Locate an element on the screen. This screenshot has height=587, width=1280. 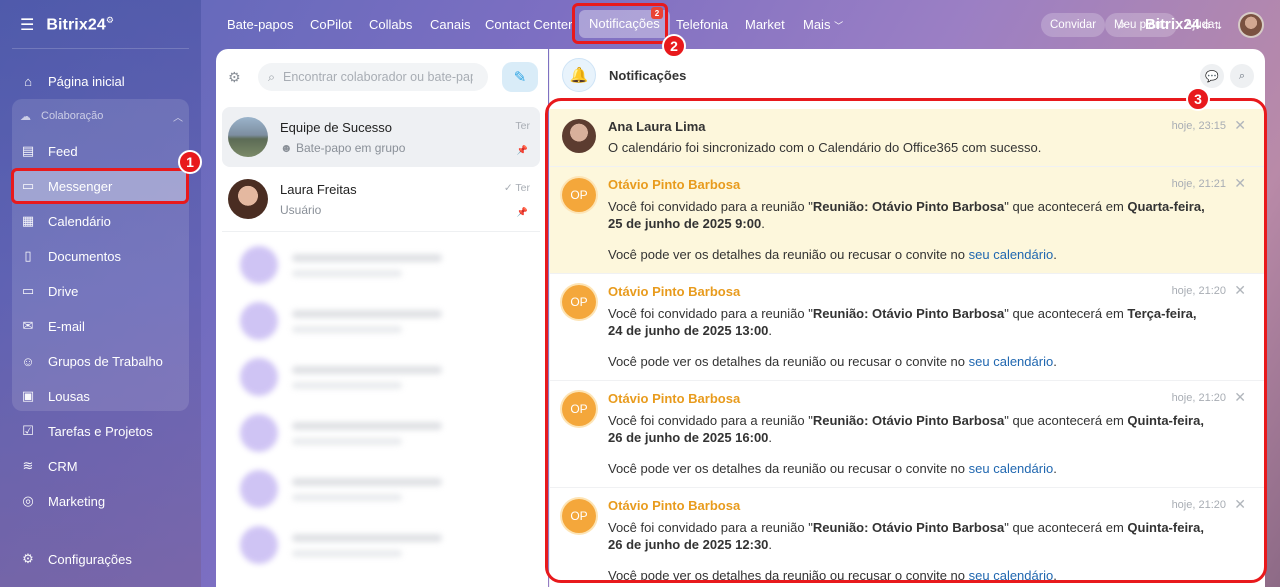
mail-icon: ✉ is located at coordinates (28, 325).